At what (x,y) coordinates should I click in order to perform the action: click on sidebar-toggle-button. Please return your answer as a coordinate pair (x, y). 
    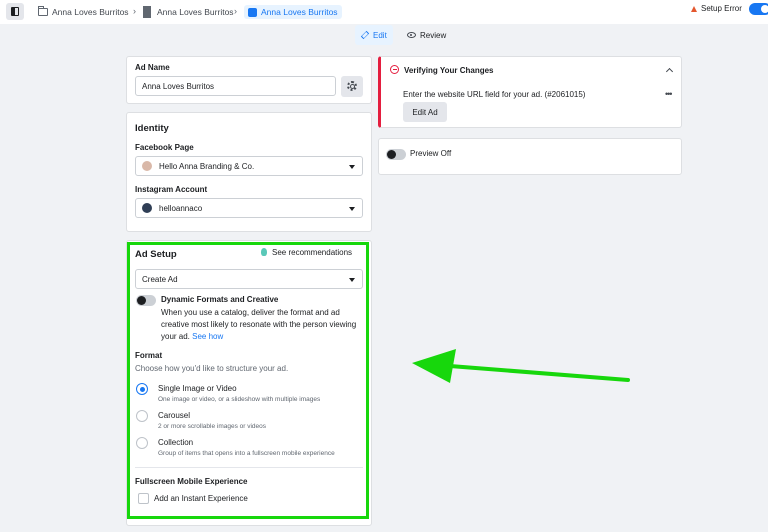
    Looking at the image, I should click on (15, 11).